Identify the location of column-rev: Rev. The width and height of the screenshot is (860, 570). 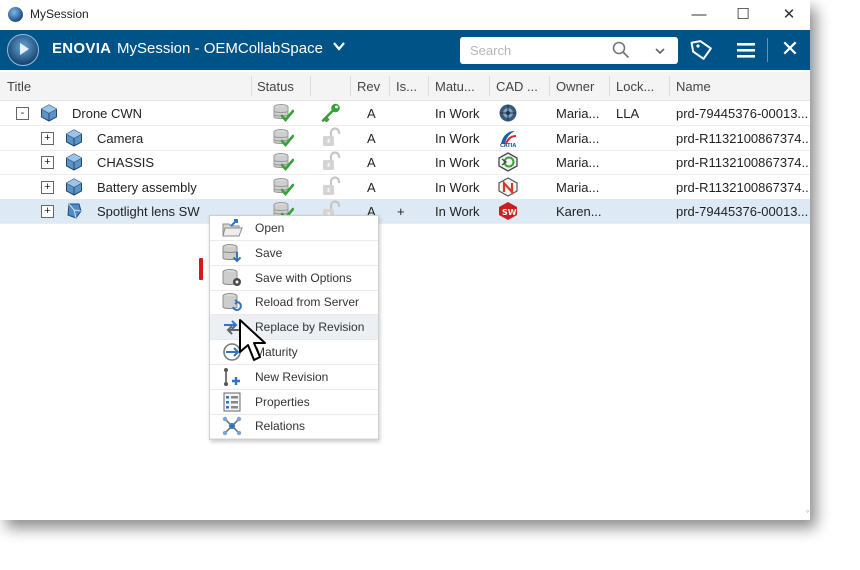
(368, 86).